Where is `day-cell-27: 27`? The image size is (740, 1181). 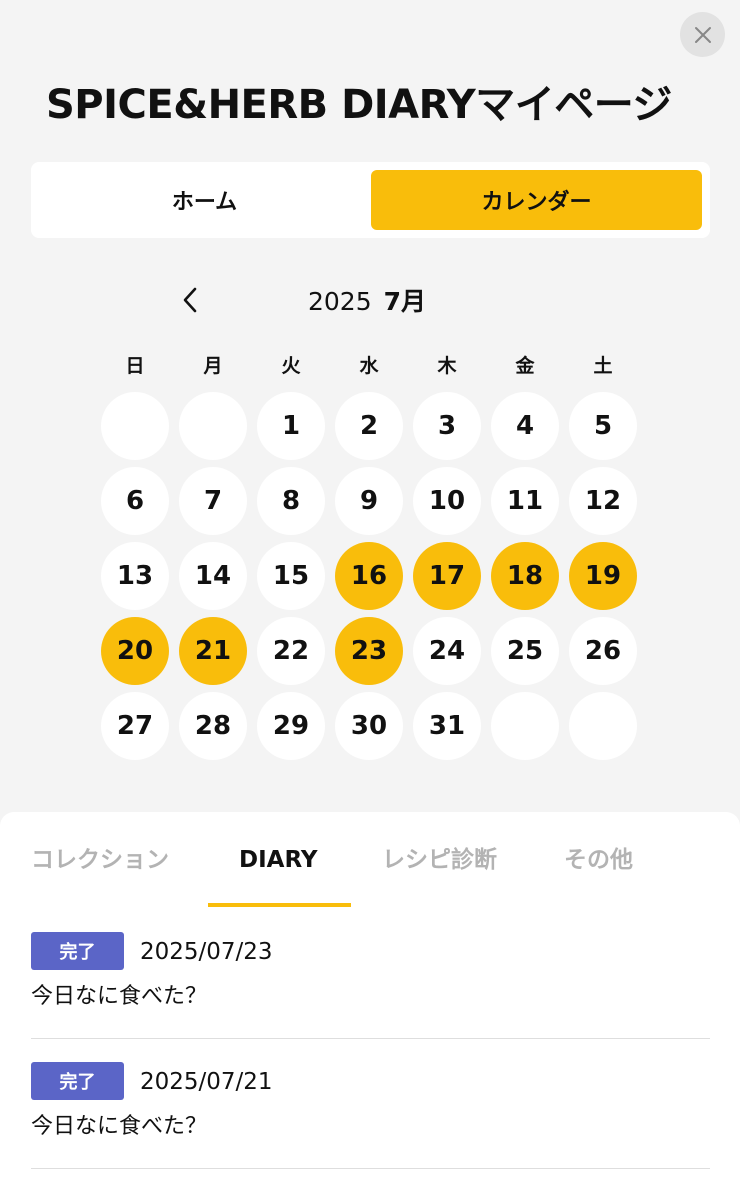
day-cell-27: 27 is located at coordinates (135, 726).